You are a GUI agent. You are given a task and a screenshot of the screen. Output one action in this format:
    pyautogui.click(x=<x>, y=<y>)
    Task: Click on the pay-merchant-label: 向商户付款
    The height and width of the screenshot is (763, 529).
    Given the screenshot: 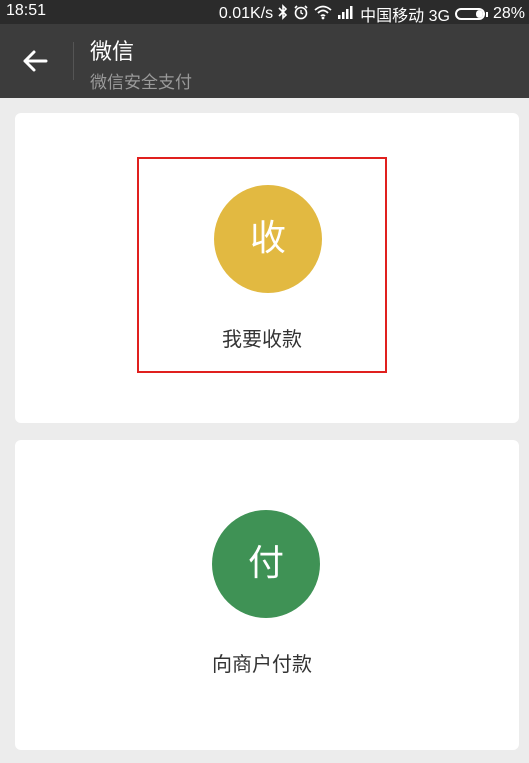 What is the action you would take?
    pyautogui.click(x=262, y=664)
    